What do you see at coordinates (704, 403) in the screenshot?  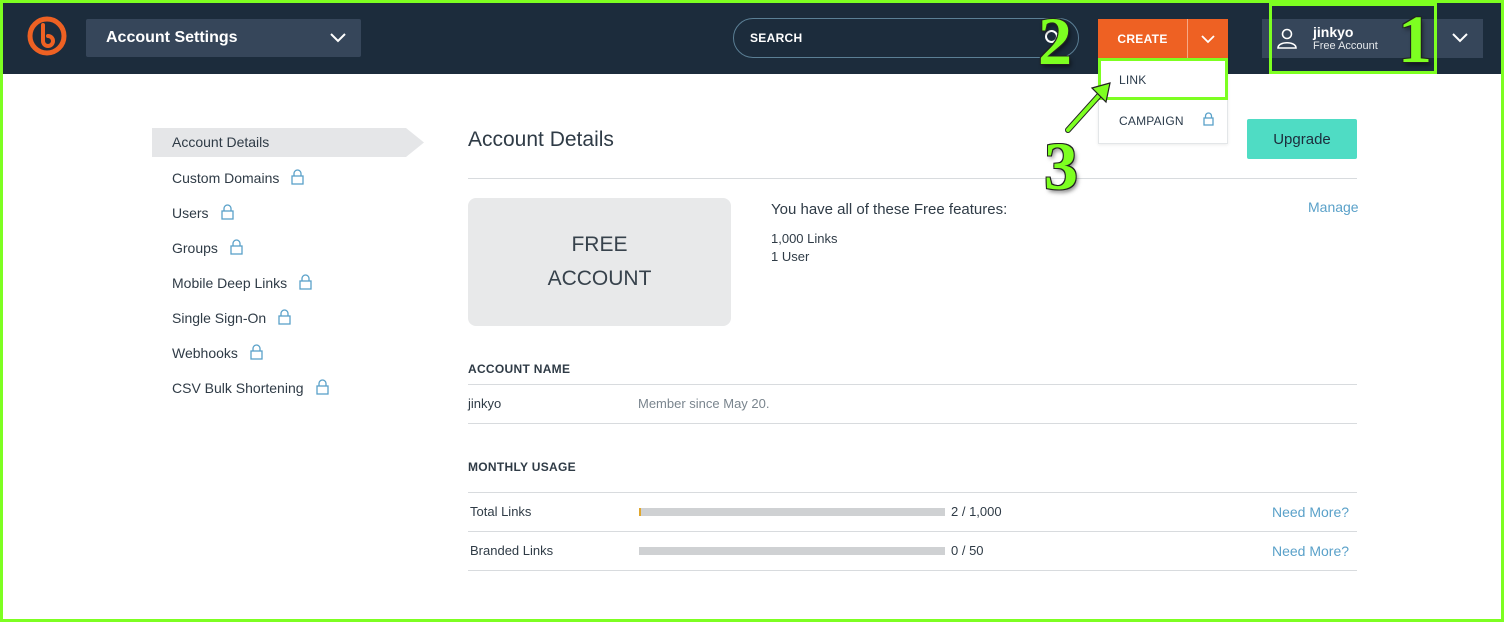 I see `member-since: Member since May 20.` at bounding box center [704, 403].